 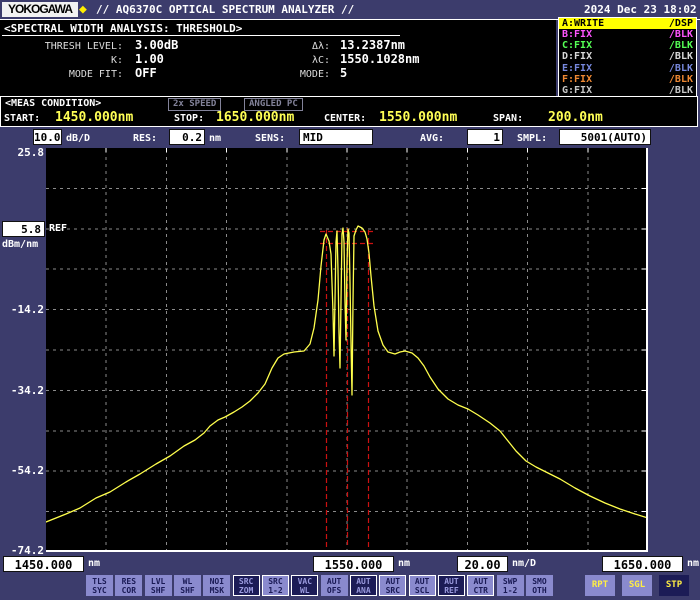 I want to click on analysis-row: K: 1.00 λC: 1550.1028nm, so click(x=278, y=59).